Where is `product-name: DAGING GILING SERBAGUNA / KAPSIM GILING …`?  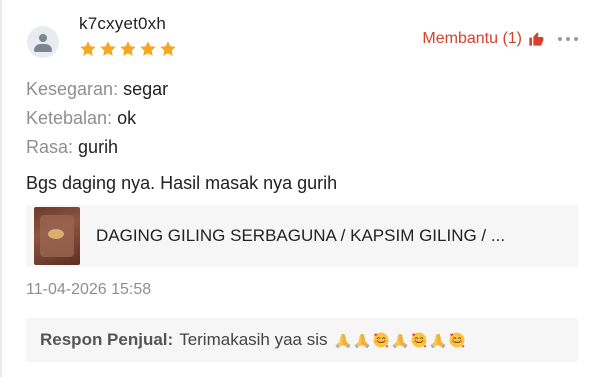 product-name: DAGING GILING SERBAGUNA / KAPSIM GILING … is located at coordinates (301, 235).